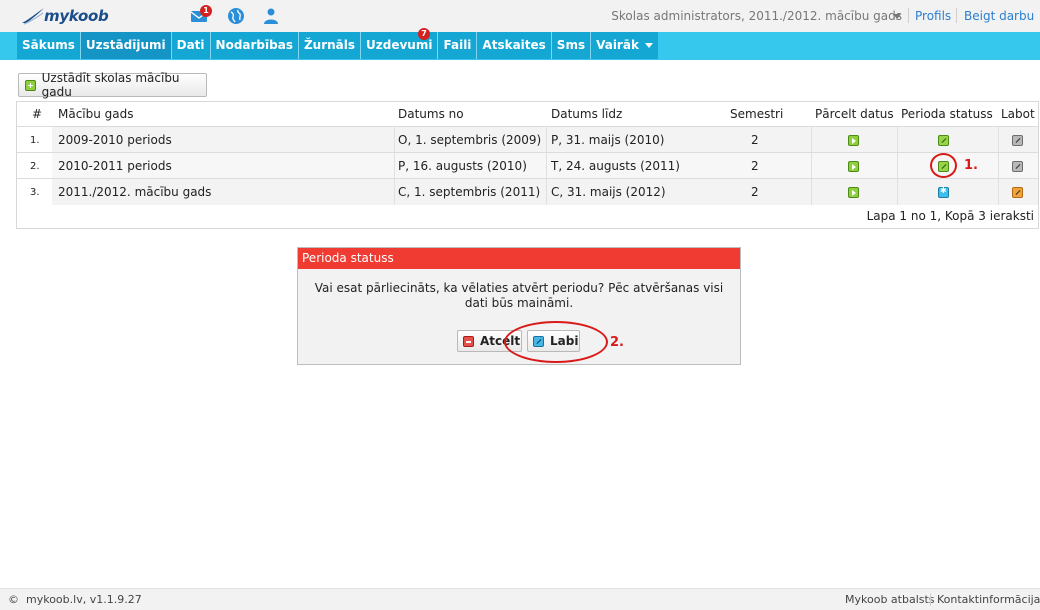  Describe the element at coordinates (126, 45) in the screenshot. I see `nav-item-settings: Uzstādījumi` at that location.